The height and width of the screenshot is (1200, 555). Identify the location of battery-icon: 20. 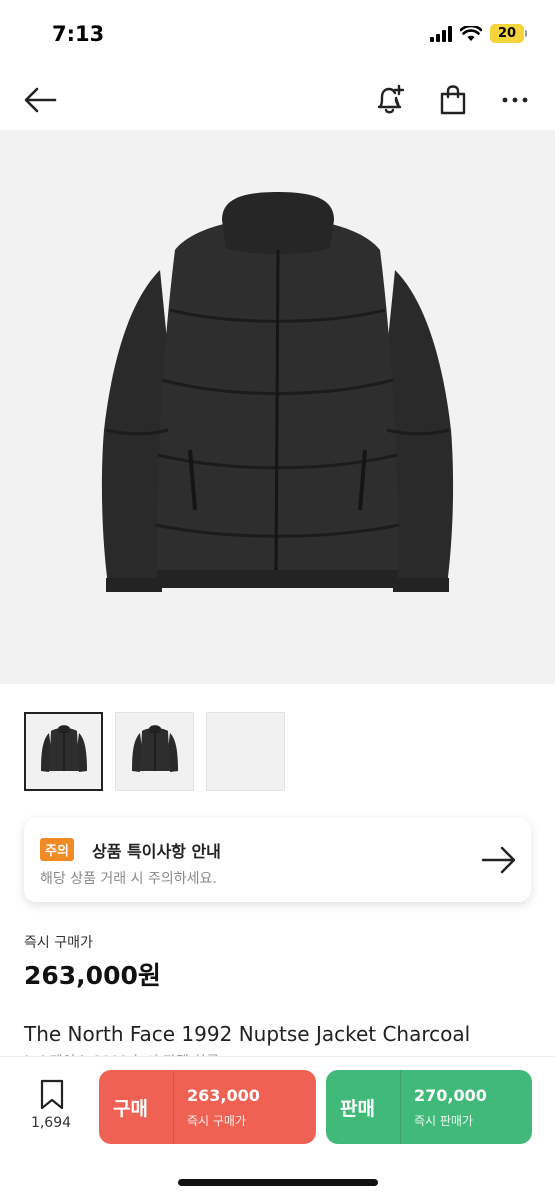
(508, 33).